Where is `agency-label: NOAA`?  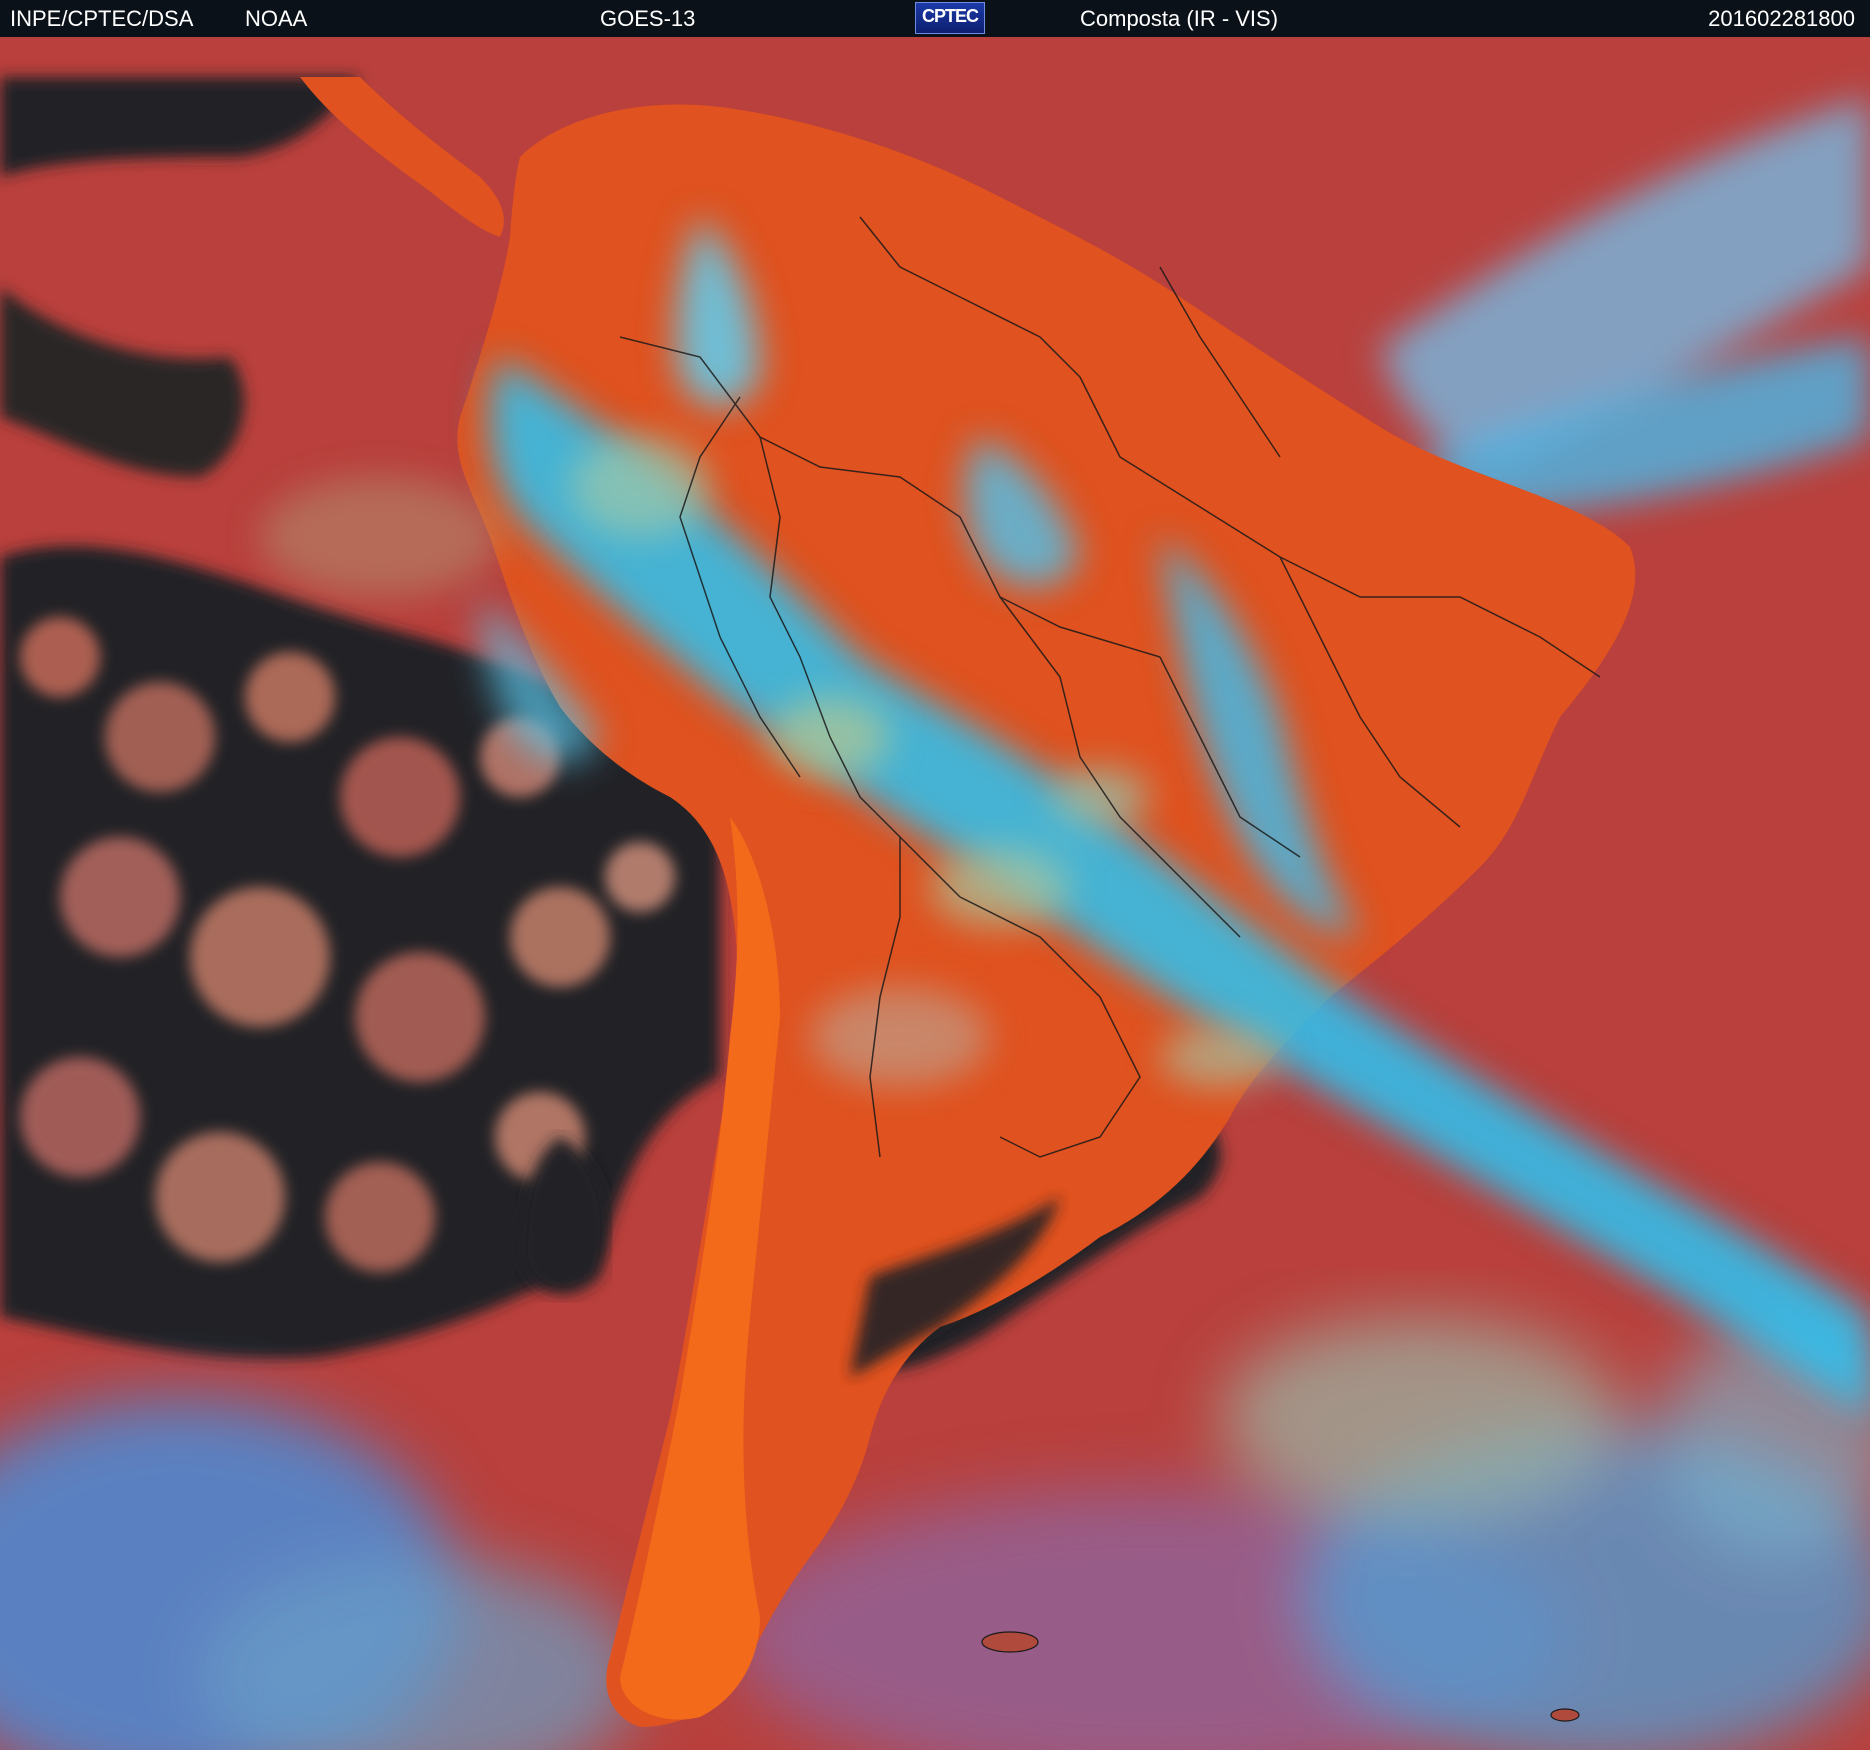 agency-label: NOAA is located at coordinates (276, 18).